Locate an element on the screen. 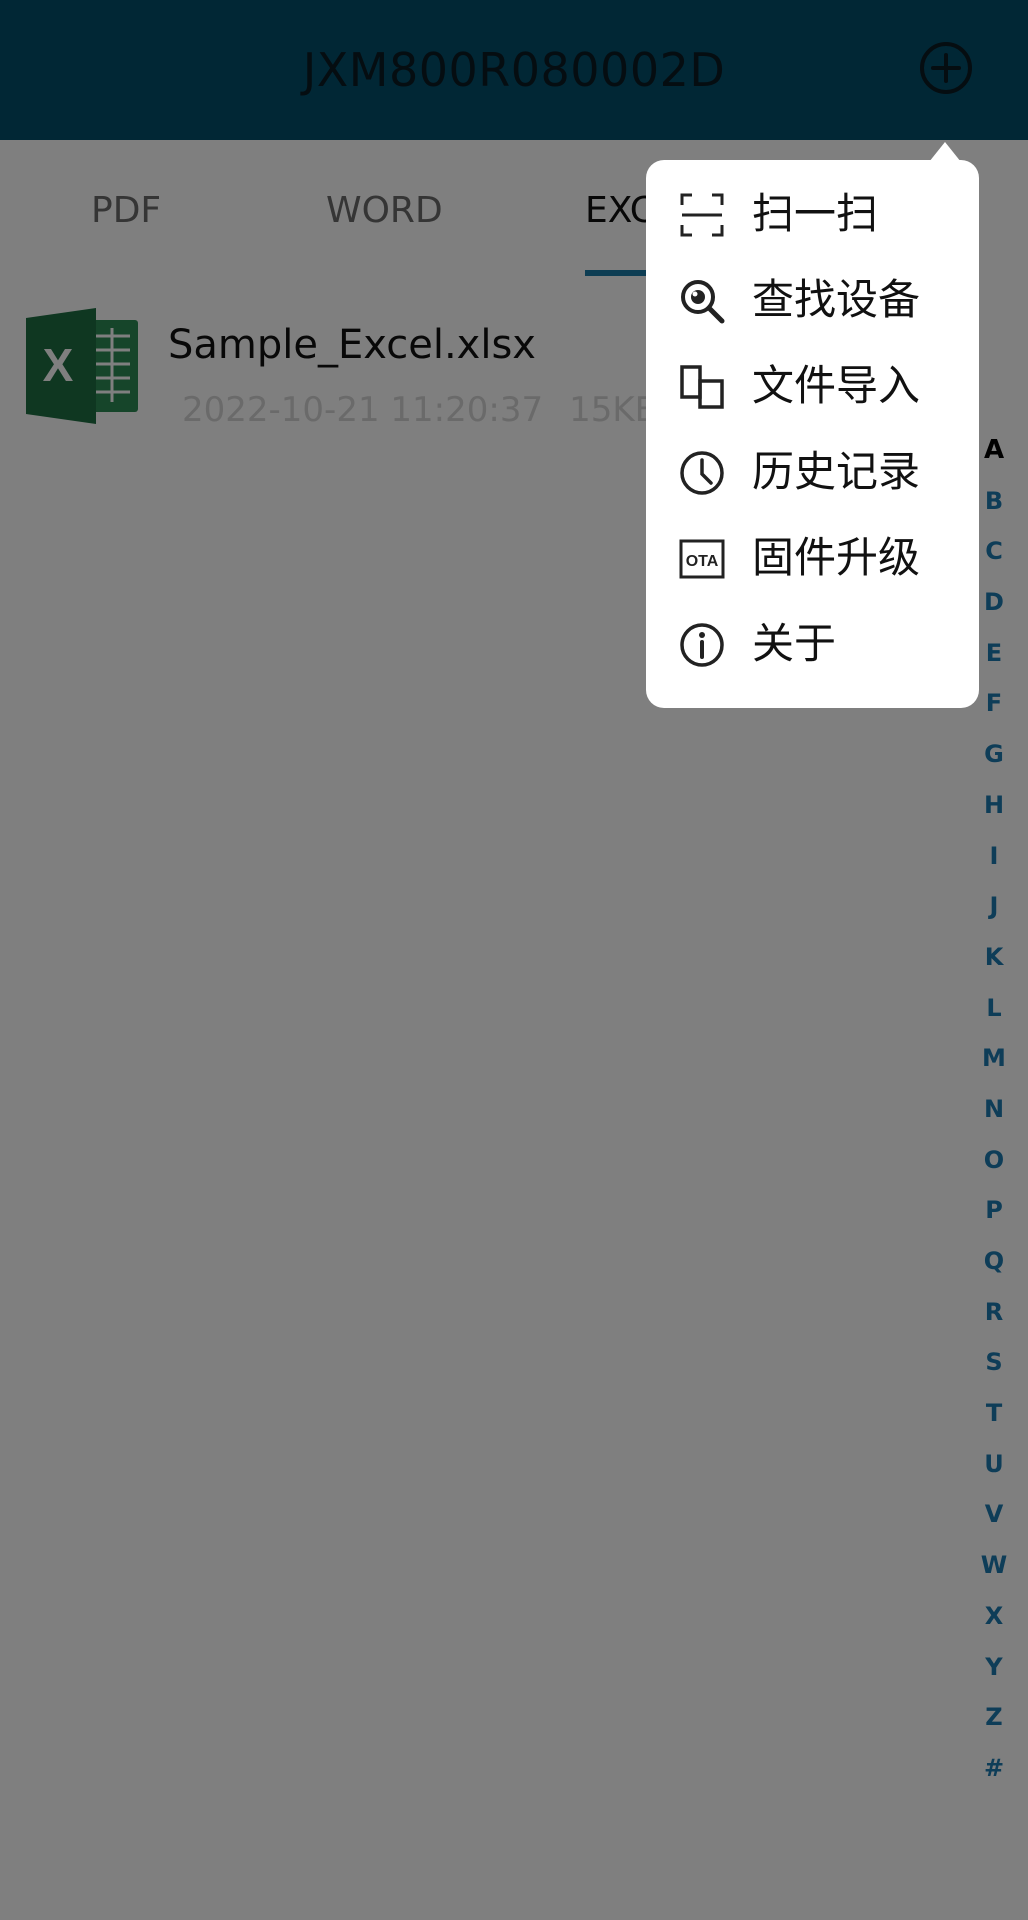 This screenshot has height=1920, width=1028. menu-item-scan: 扫一扫 is located at coordinates (812, 215).